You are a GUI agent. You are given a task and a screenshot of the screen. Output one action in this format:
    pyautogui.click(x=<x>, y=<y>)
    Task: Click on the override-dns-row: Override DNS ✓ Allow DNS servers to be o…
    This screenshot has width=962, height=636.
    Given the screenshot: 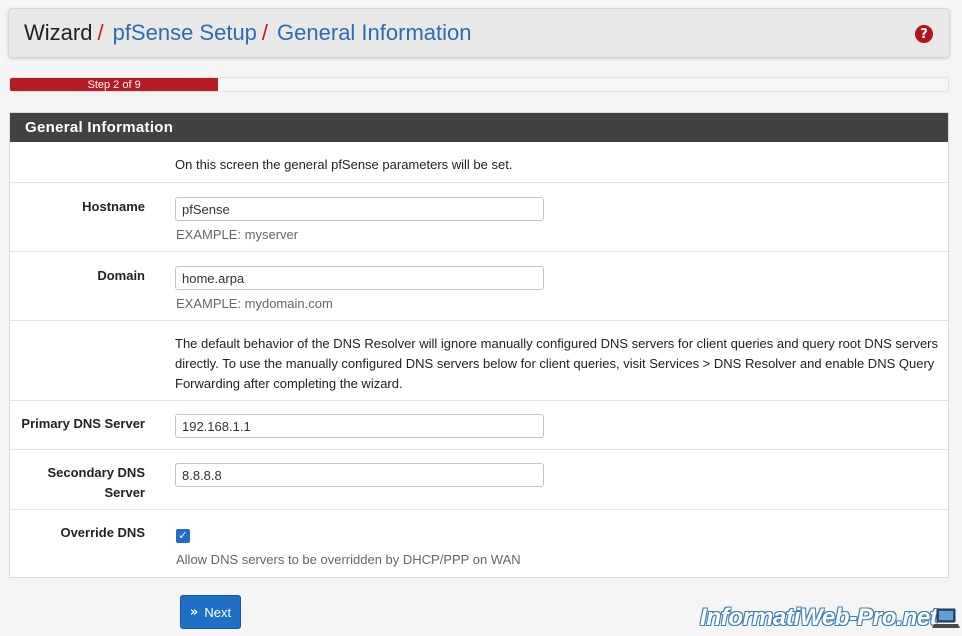 What is the action you would take?
    pyautogui.click(x=479, y=543)
    